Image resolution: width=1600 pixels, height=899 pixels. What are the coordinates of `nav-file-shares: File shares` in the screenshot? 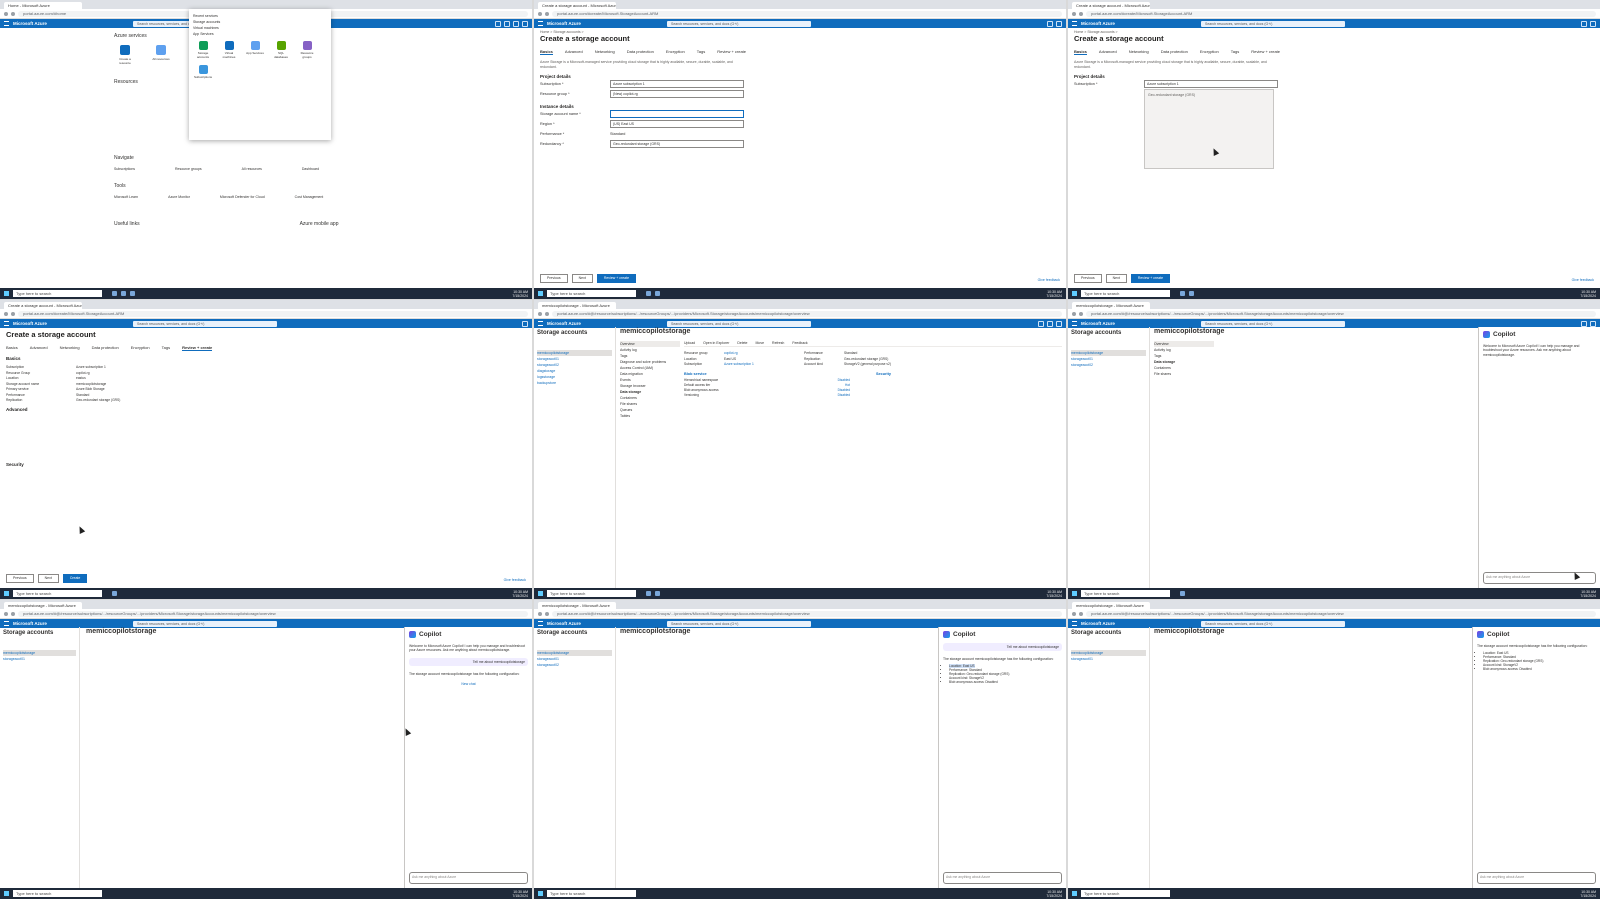 It's located at (1184, 374).